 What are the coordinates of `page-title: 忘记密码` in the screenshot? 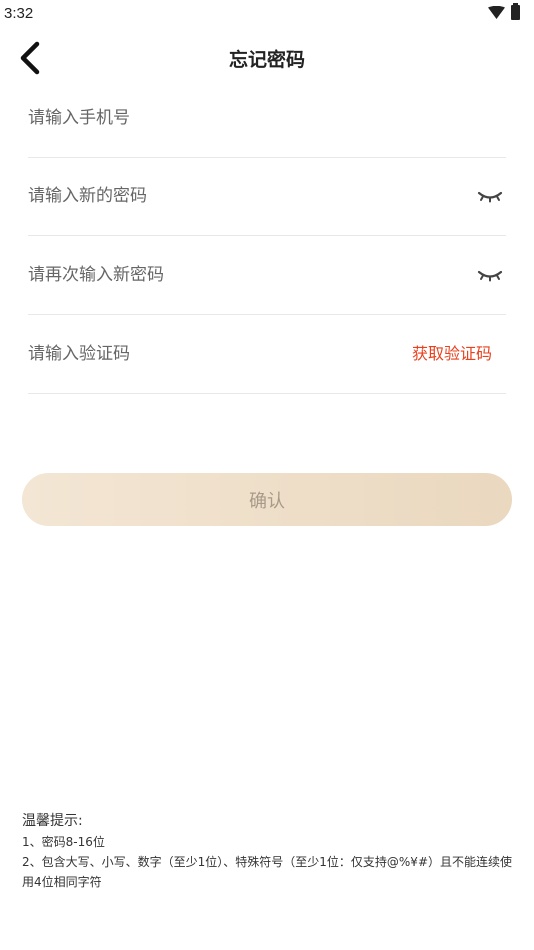 It's located at (266, 60).